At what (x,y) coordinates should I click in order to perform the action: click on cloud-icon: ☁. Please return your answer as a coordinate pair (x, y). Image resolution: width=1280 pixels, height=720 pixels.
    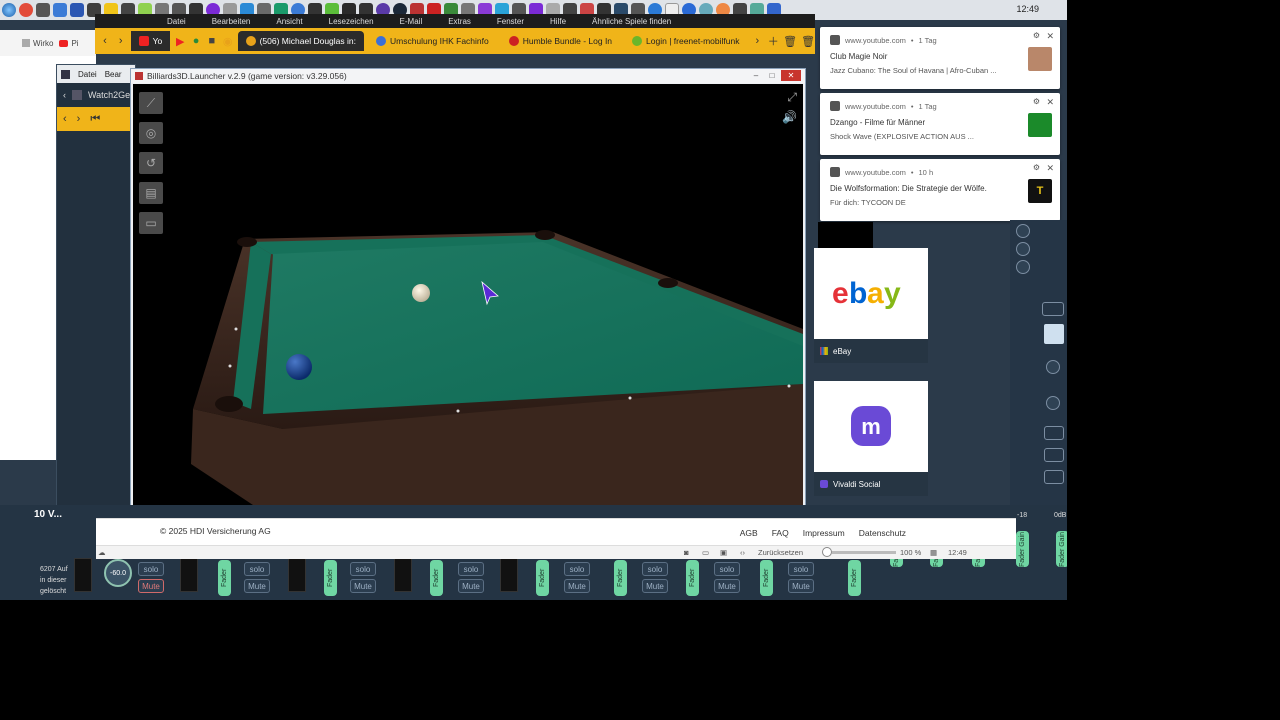
    Looking at the image, I should click on (102, 552).